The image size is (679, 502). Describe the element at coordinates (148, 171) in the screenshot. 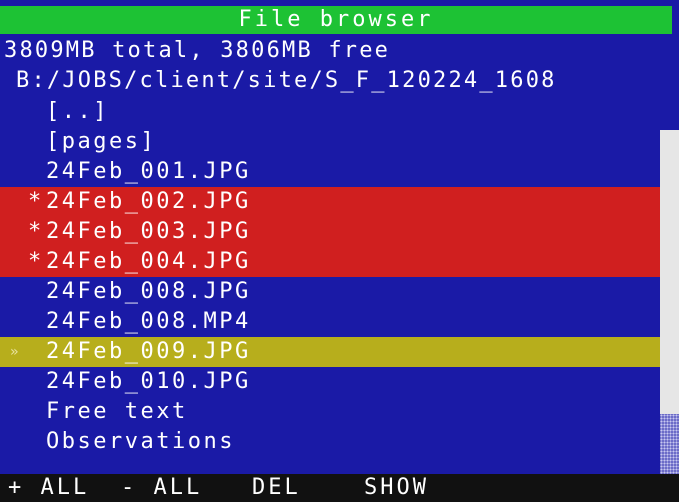

I see `file-name: 24Feb_001.JPG` at that location.